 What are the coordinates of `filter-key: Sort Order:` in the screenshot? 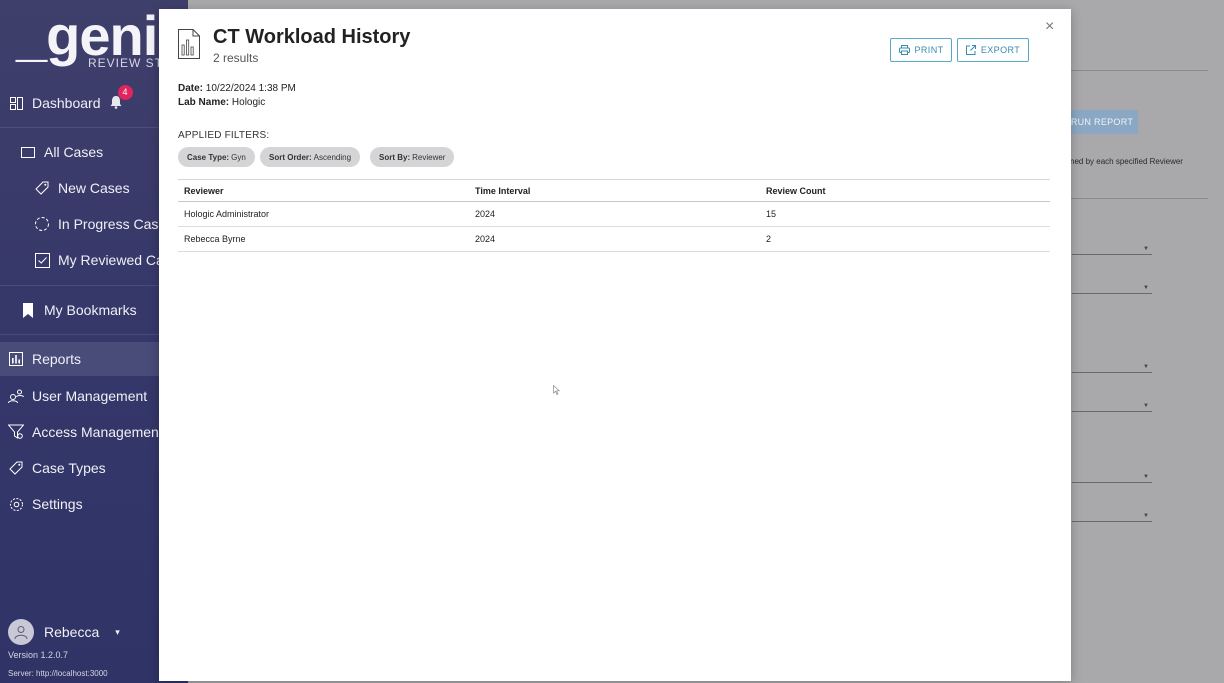 It's located at (290, 157).